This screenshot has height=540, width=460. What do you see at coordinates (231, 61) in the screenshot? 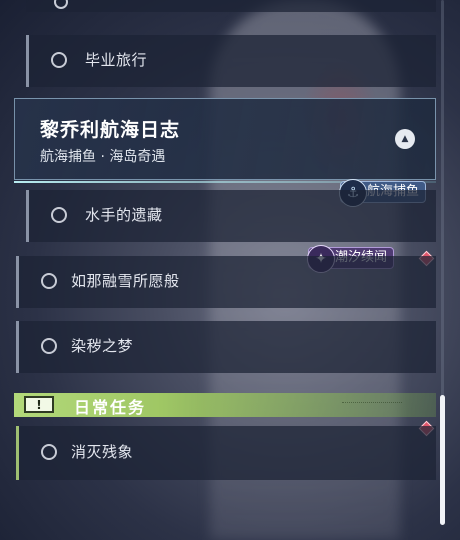
I see `quest-row-graduation-trip: 毕业旅行` at bounding box center [231, 61].